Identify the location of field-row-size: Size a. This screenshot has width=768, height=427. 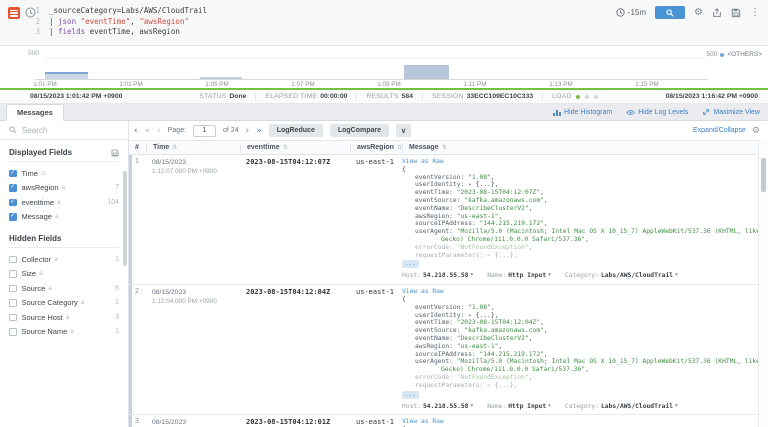
(64, 274).